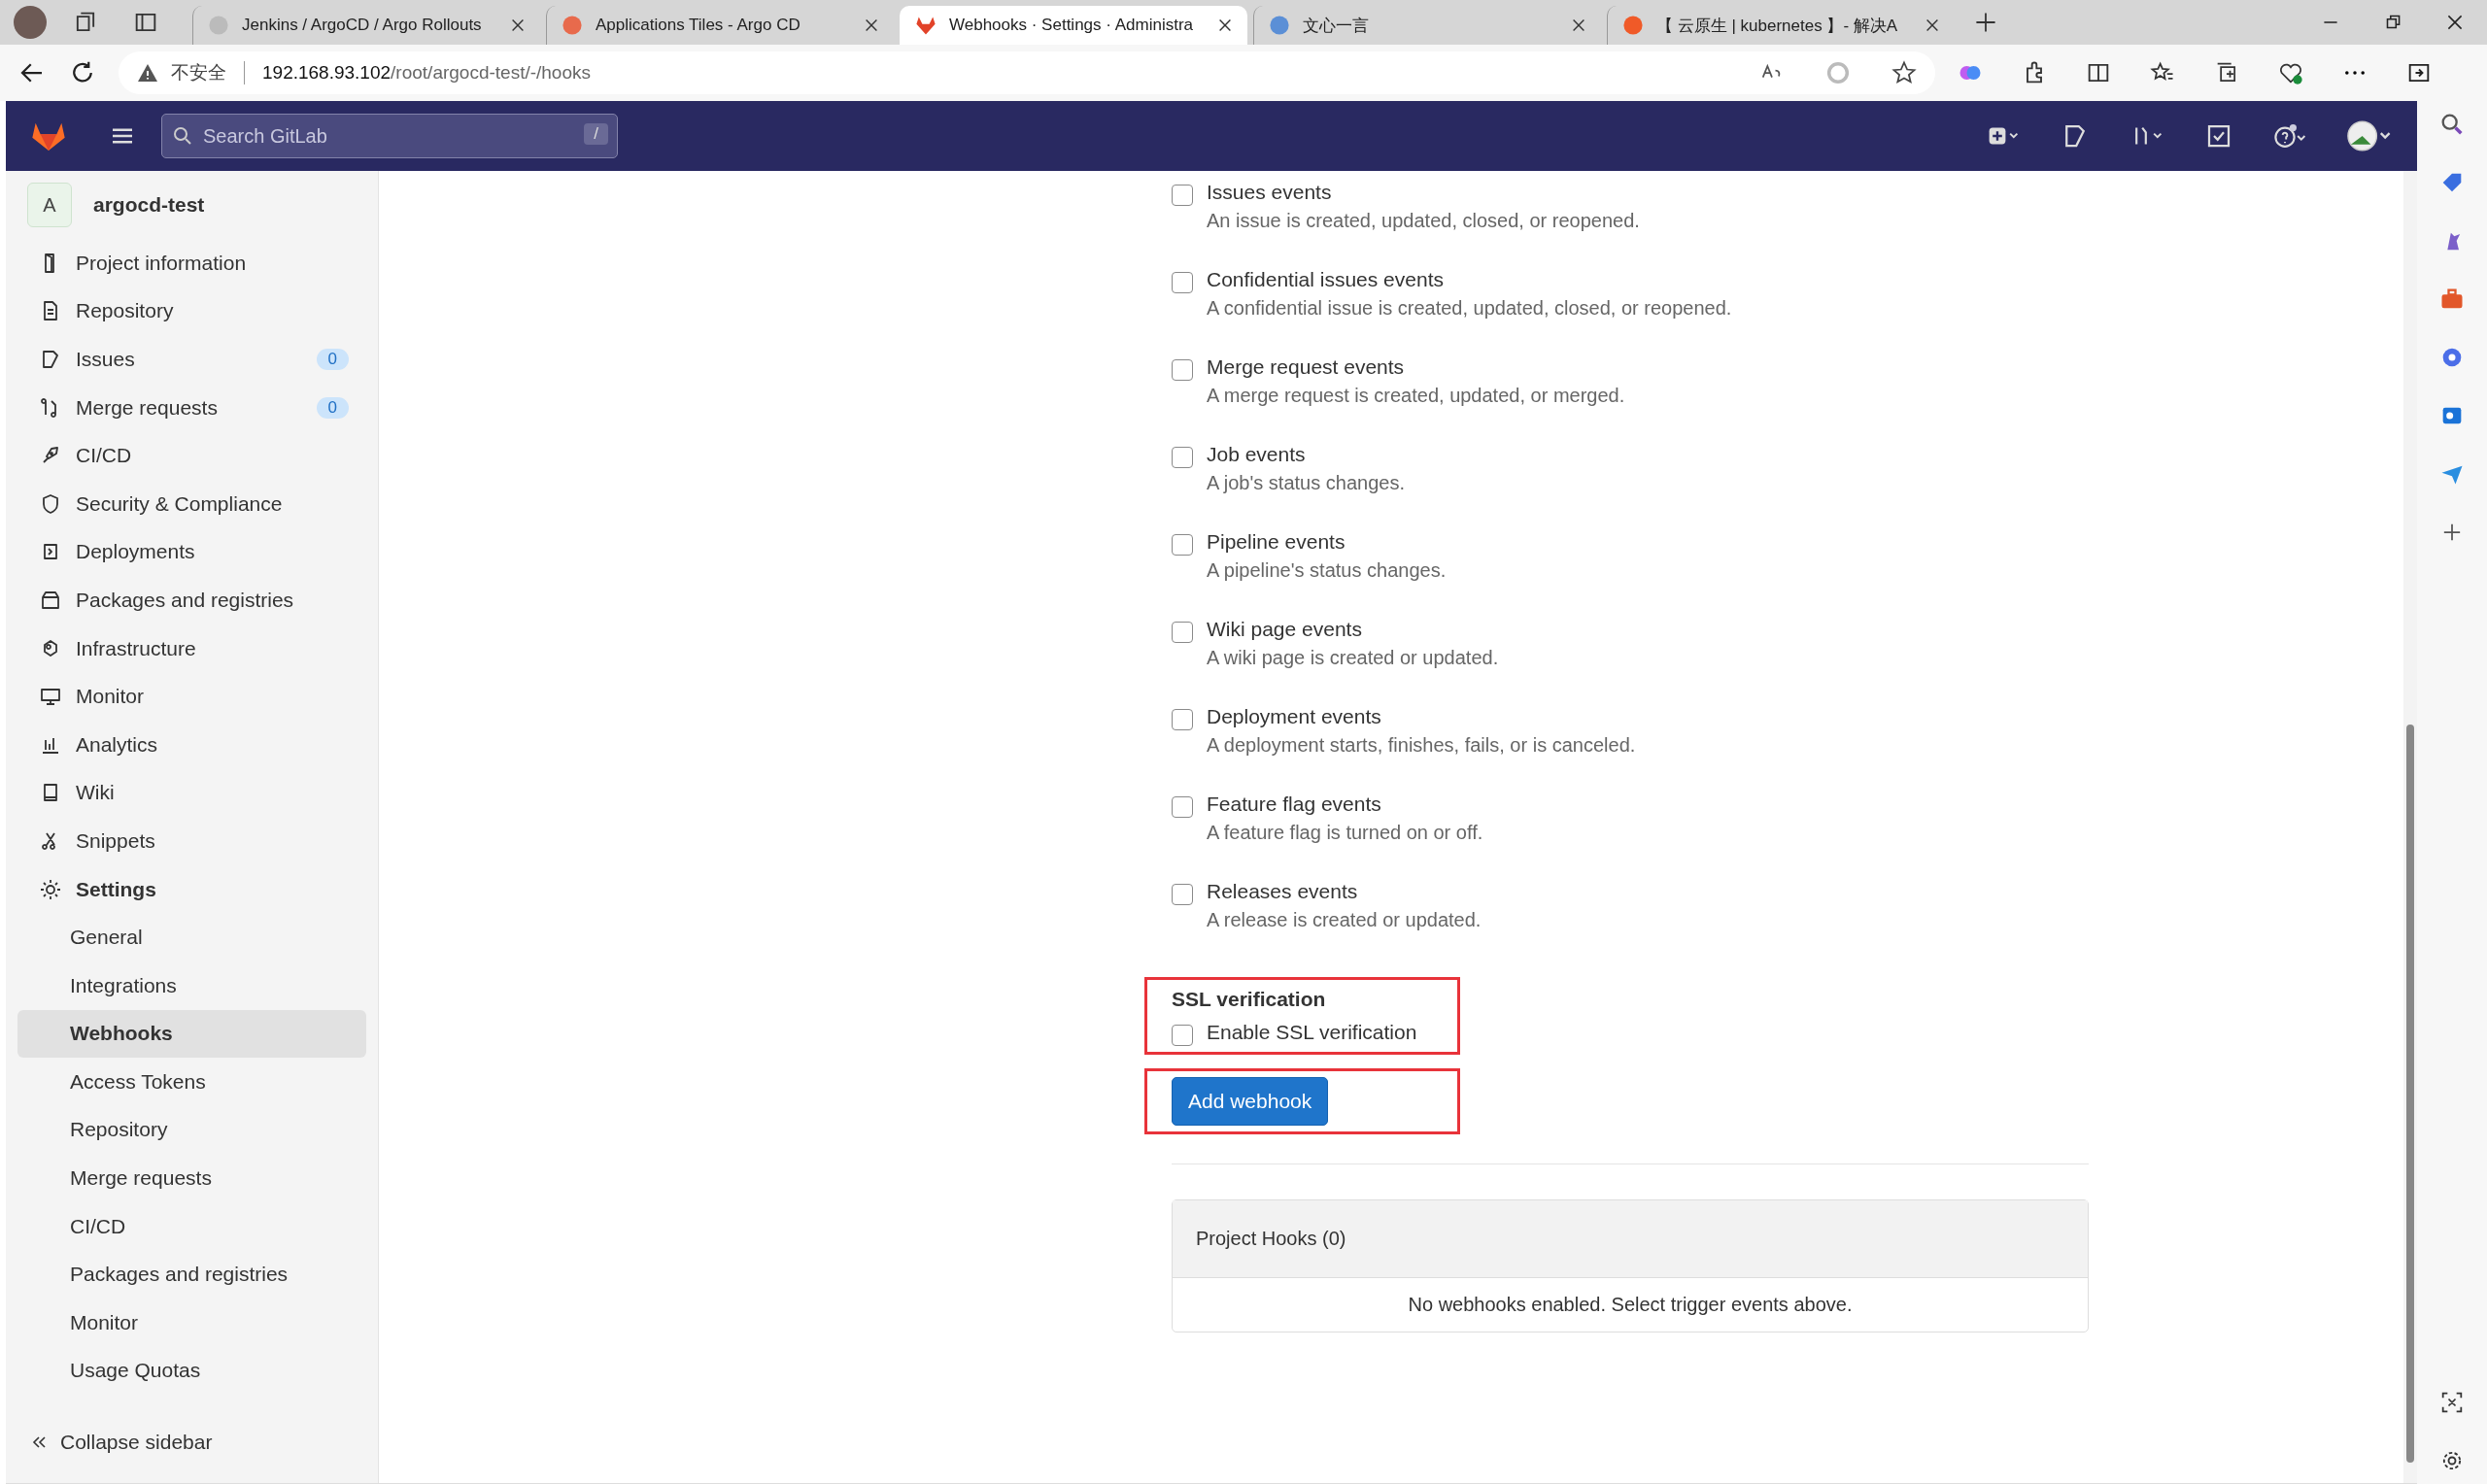 The width and height of the screenshot is (2487, 1484). I want to click on sidebar-subitem: Repository, so click(191, 1130).